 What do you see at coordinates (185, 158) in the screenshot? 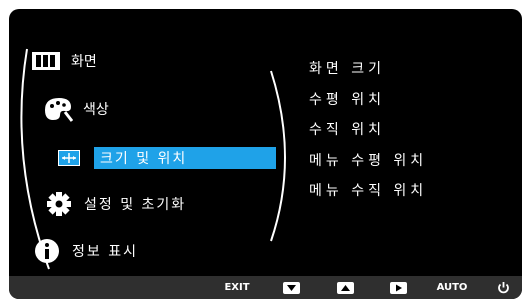
I see `menu-item-label: 크기 및 위치` at bounding box center [185, 158].